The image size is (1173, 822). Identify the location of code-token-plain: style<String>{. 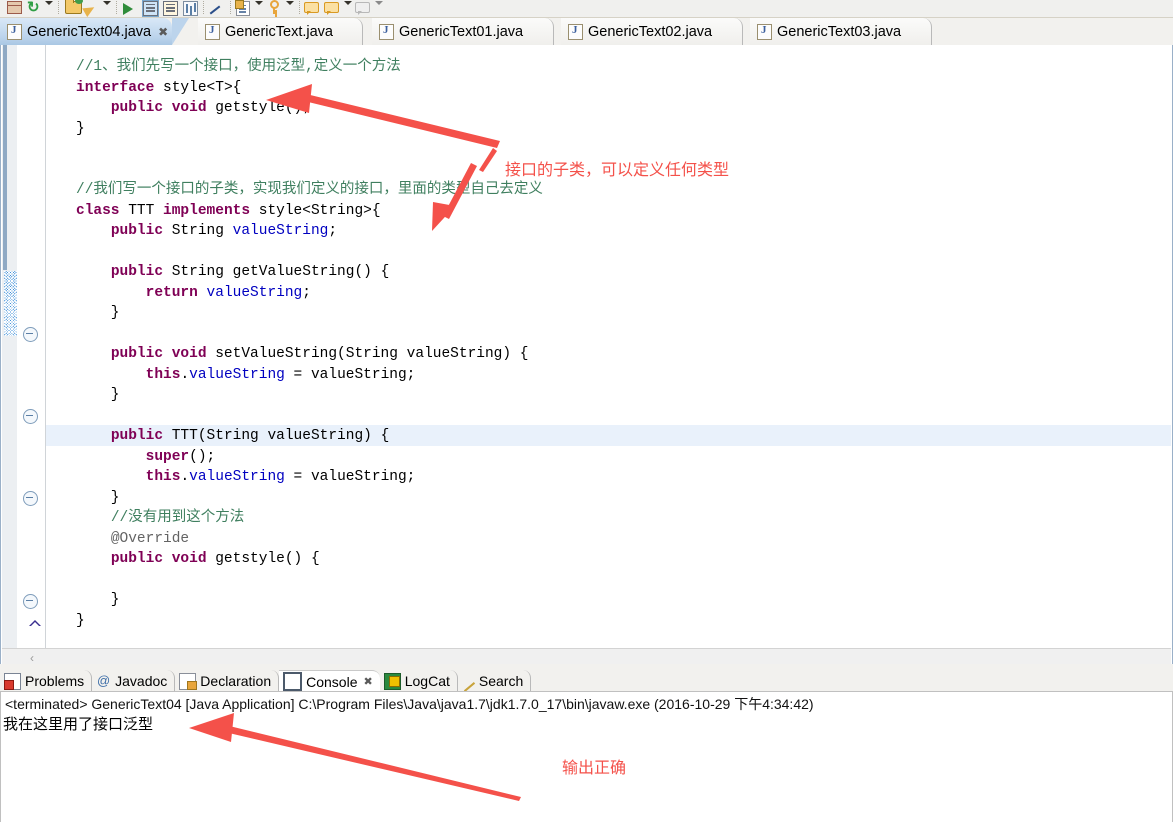
(315, 210).